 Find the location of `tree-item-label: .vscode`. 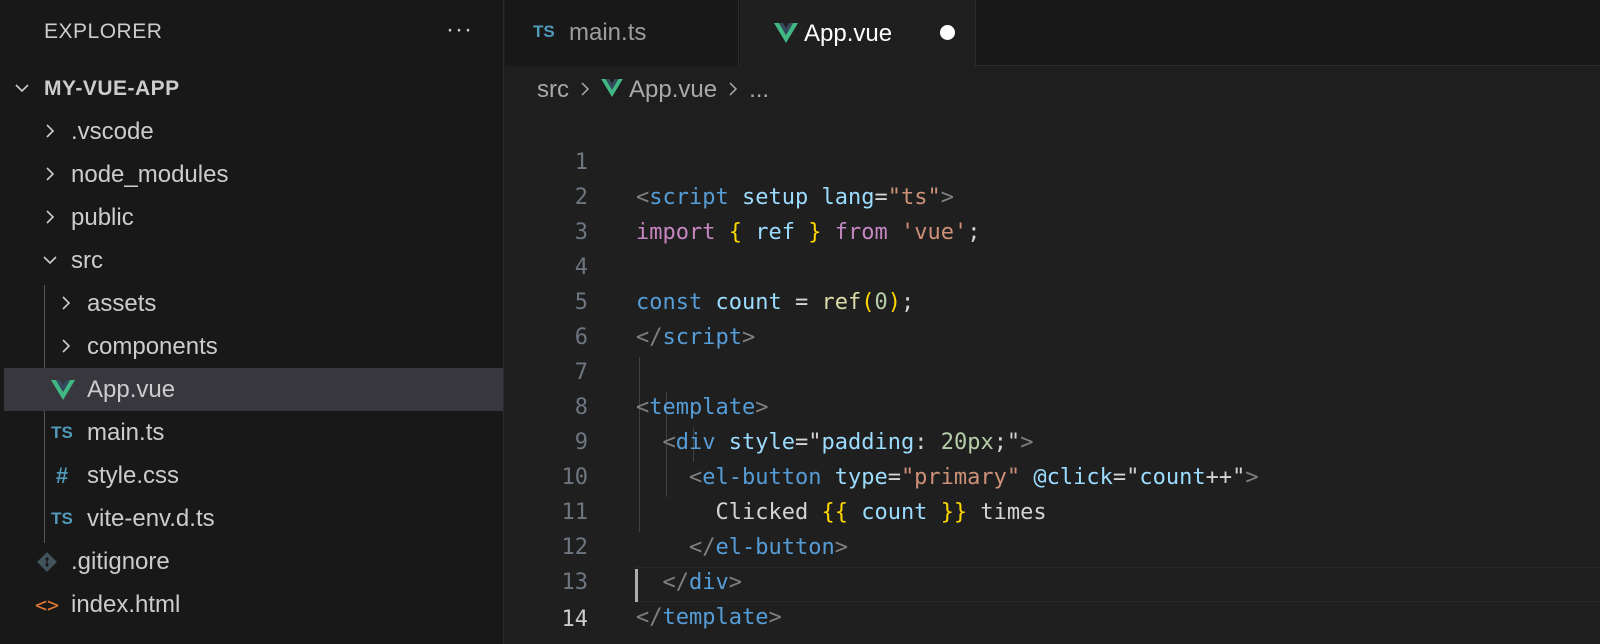

tree-item-label: .vscode is located at coordinates (112, 131).